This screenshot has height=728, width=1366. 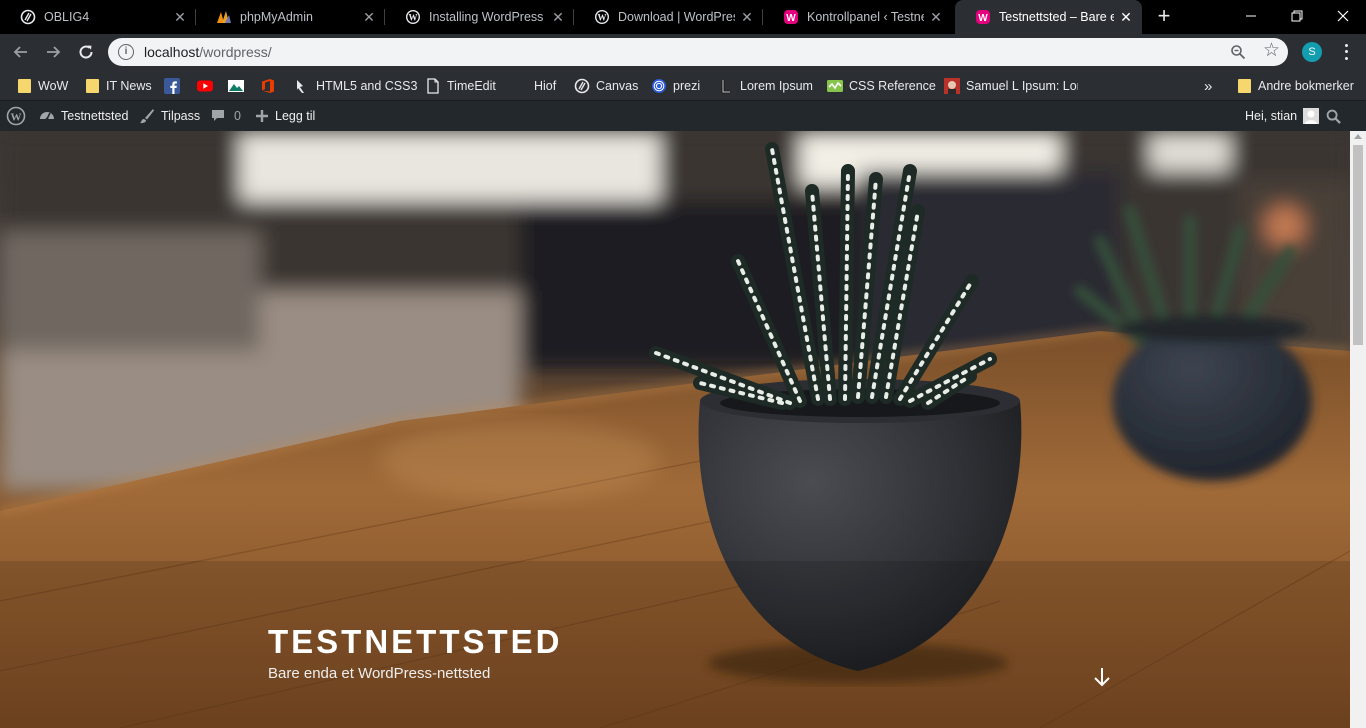 What do you see at coordinates (237, 116) in the screenshot?
I see `wp-comments-count: 0` at bounding box center [237, 116].